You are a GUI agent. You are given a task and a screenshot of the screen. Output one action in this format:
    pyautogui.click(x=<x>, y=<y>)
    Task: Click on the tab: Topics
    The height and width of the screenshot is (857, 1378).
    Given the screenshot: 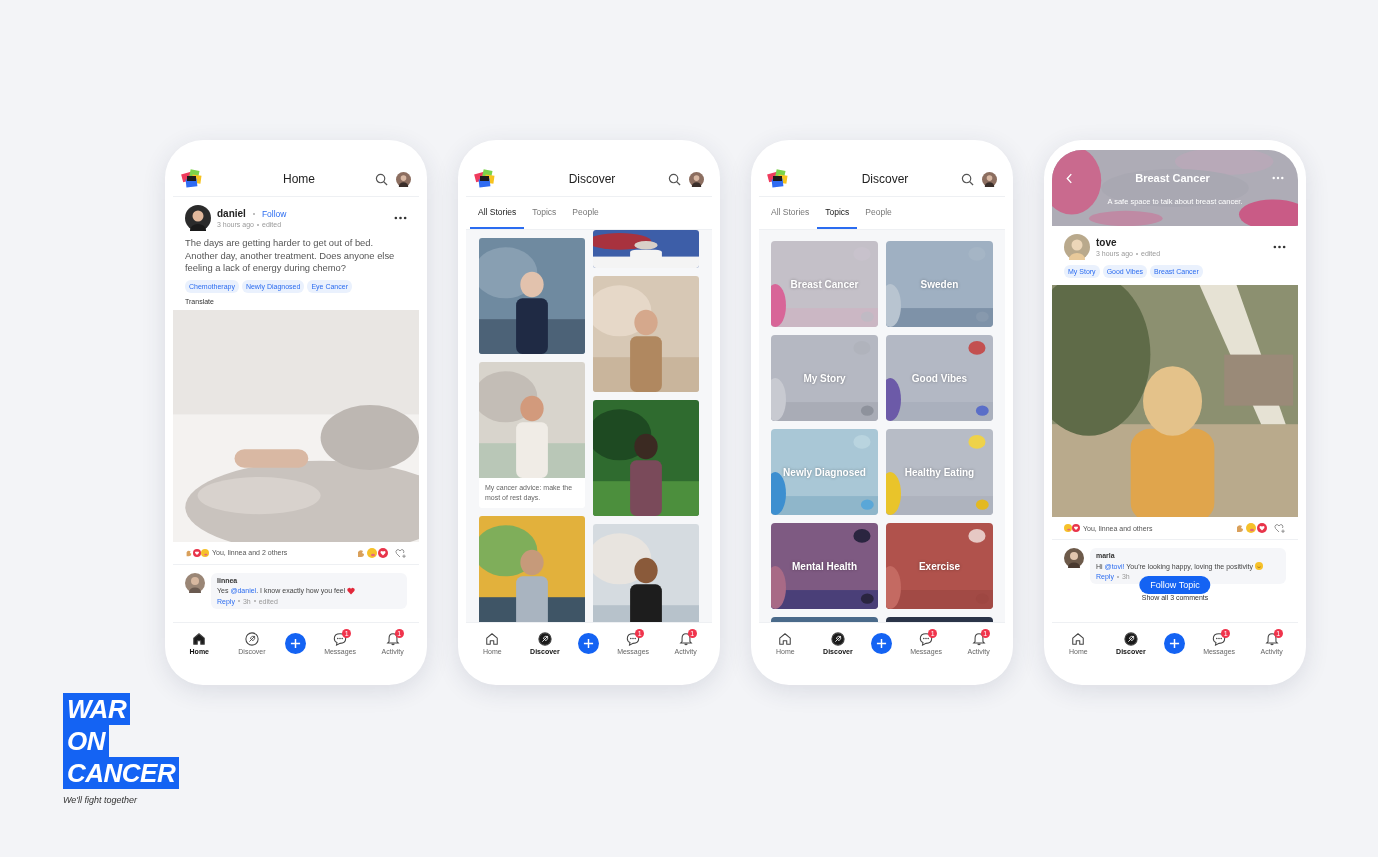 What is the action you would take?
    pyautogui.click(x=544, y=213)
    